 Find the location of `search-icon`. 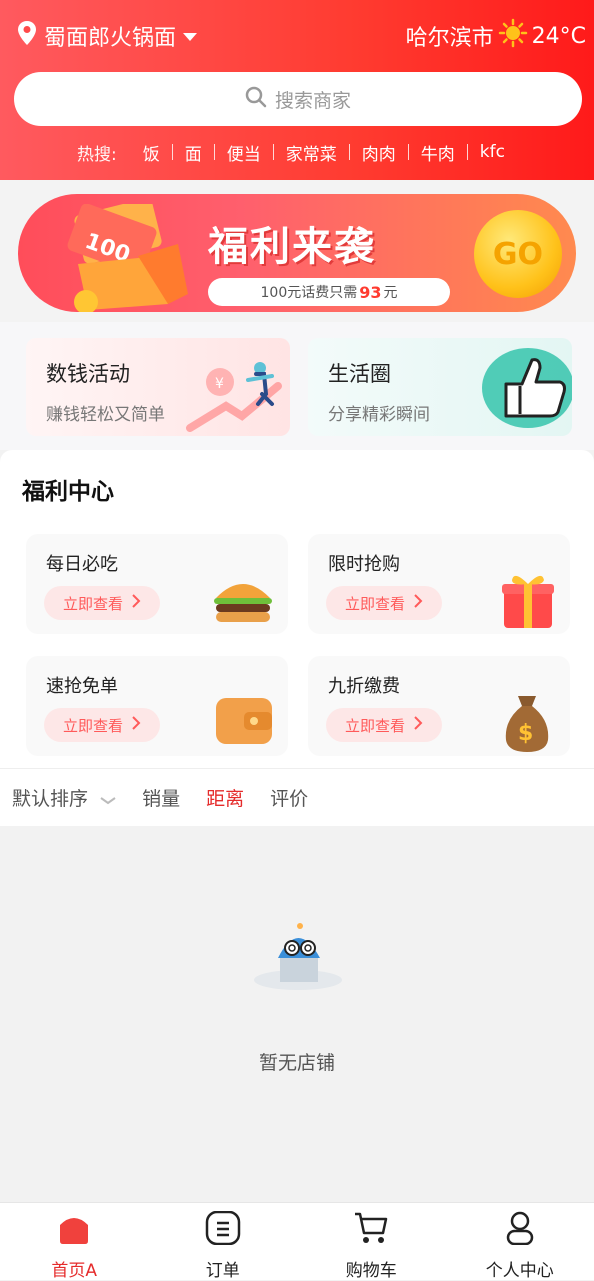

search-icon is located at coordinates (256, 99).